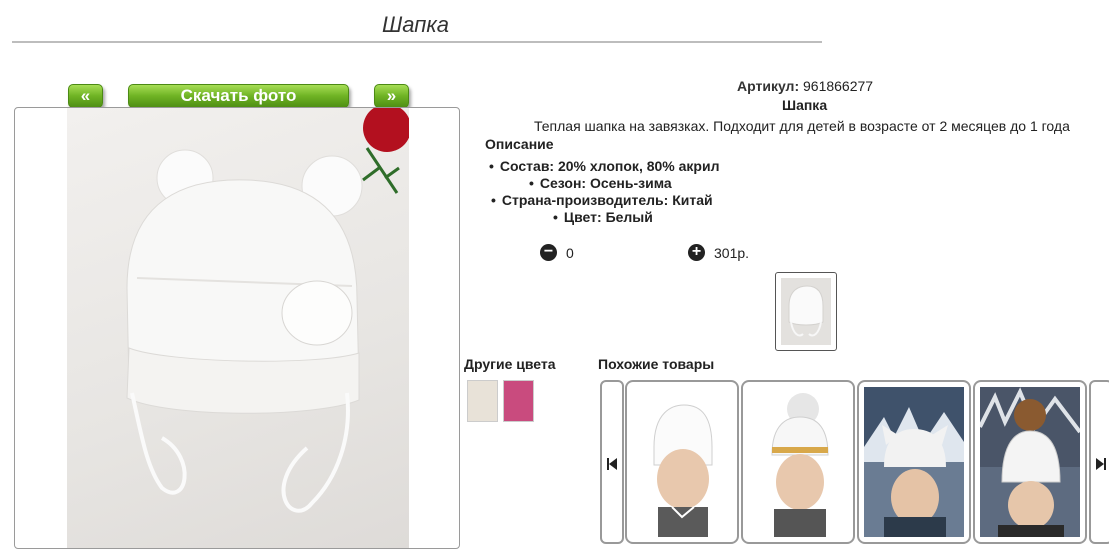 The width and height of the screenshot is (1109, 549). Describe the element at coordinates (417, 42) in the screenshot. I see `title-divider` at that location.